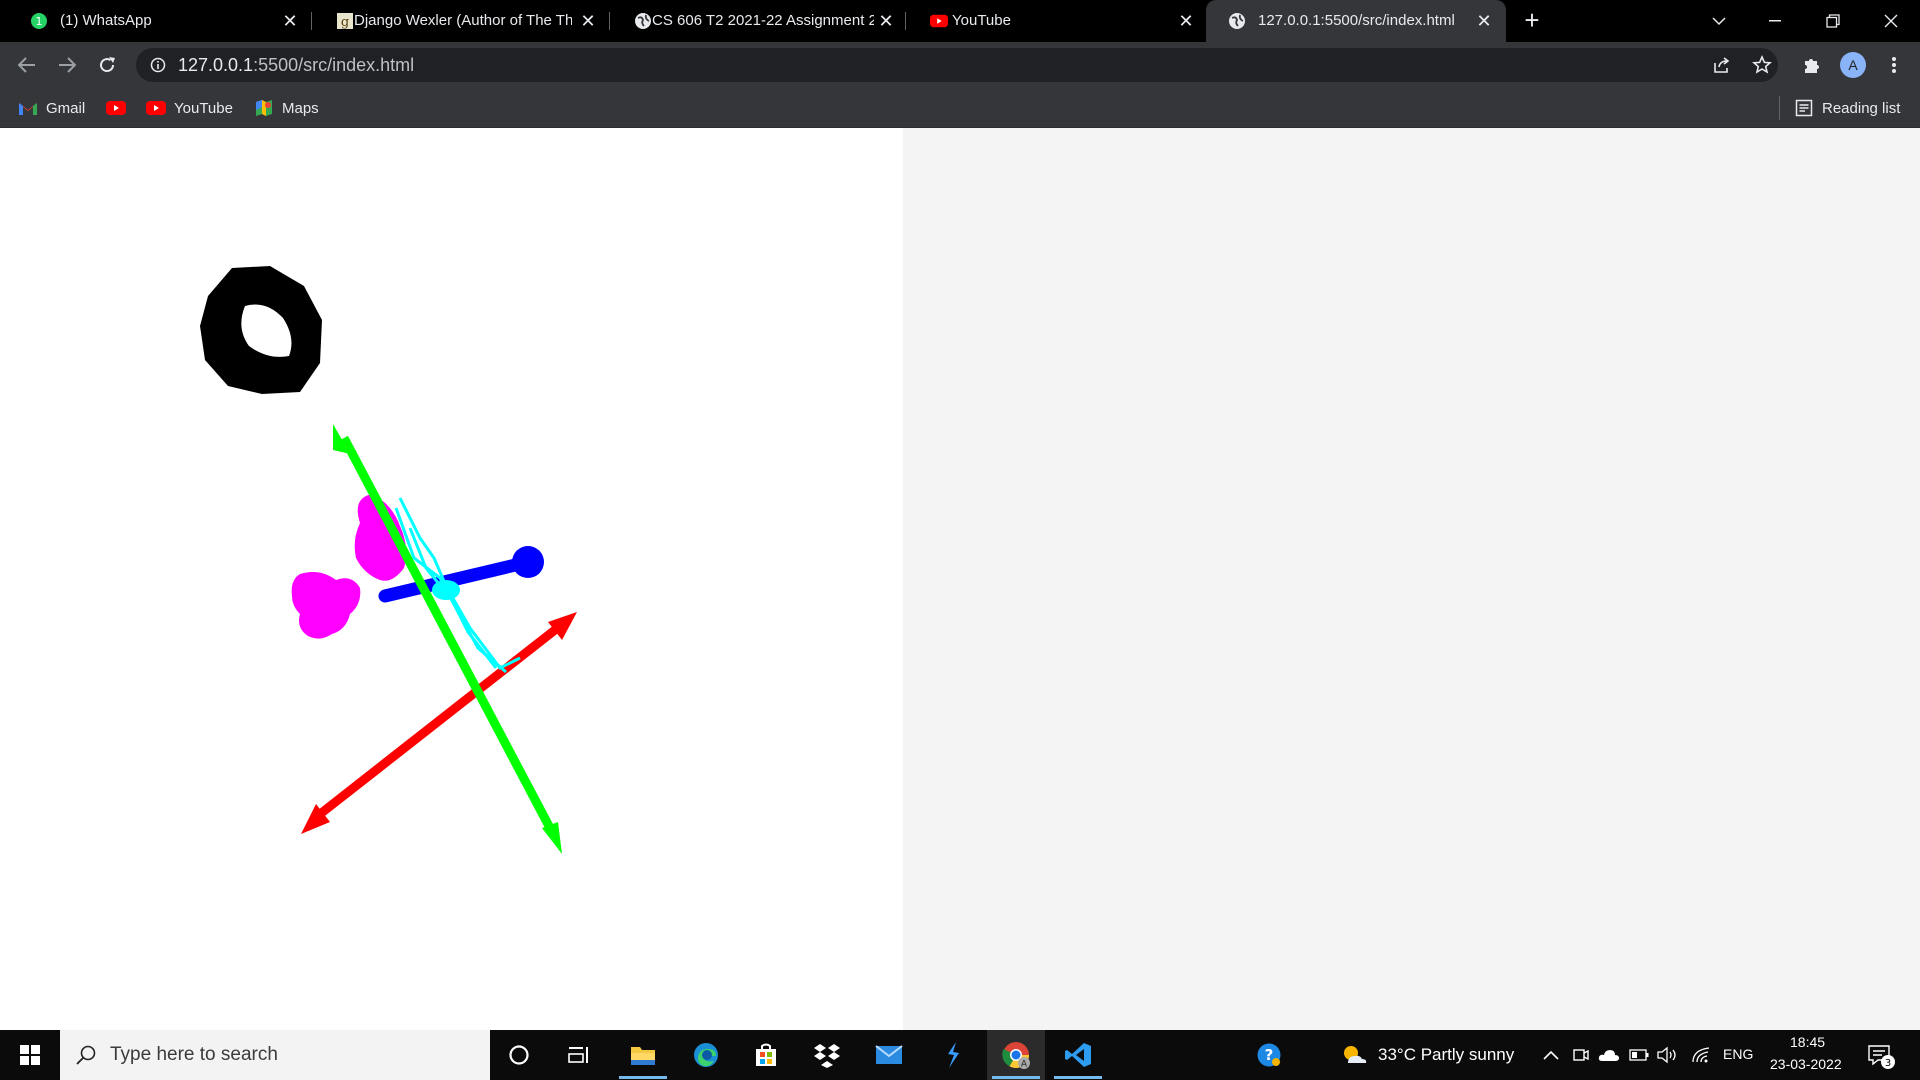 Image resolution: width=1920 pixels, height=1080 pixels. I want to click on address-bar: 127.0.0.1:5500/src/index.html, so click(957, 65).